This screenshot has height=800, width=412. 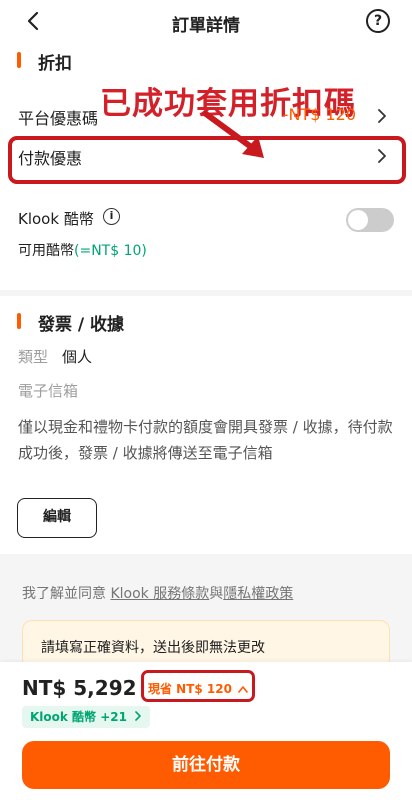 What do you see at coordinates (50, 158) in the screenshot?
I see `payment-discount-label: 付款優惠` at bounding box center [50, 158].